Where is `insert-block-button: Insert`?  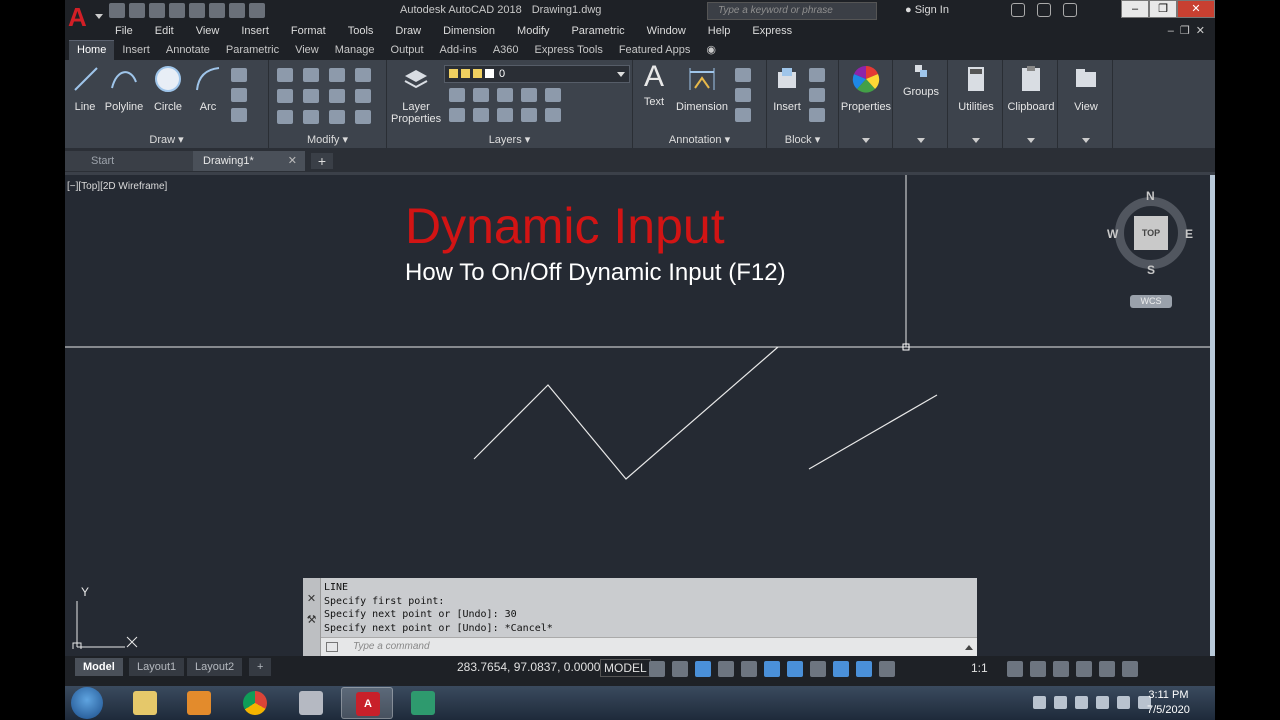
insert-block-button: Insert is located at coordinates (787, 88).